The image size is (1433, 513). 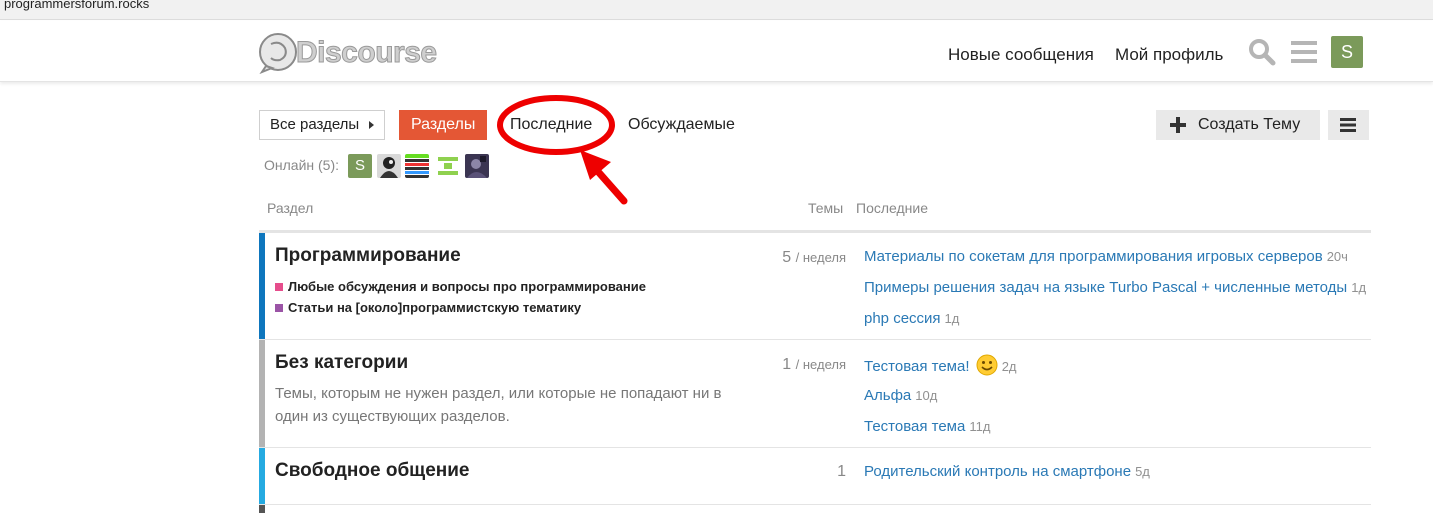 I want to click on category-name: Свободное общение, so click(x=372, y=471).